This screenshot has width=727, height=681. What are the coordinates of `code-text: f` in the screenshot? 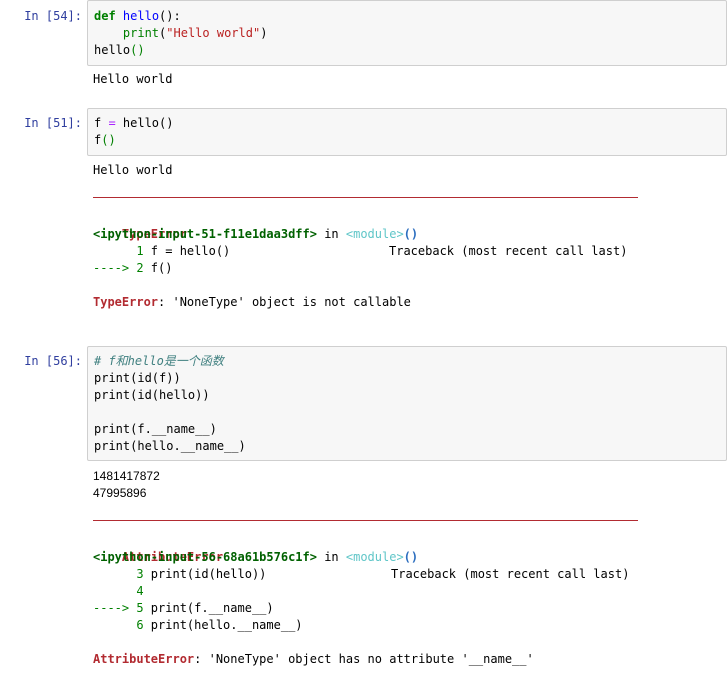 It's located at (101, 123).